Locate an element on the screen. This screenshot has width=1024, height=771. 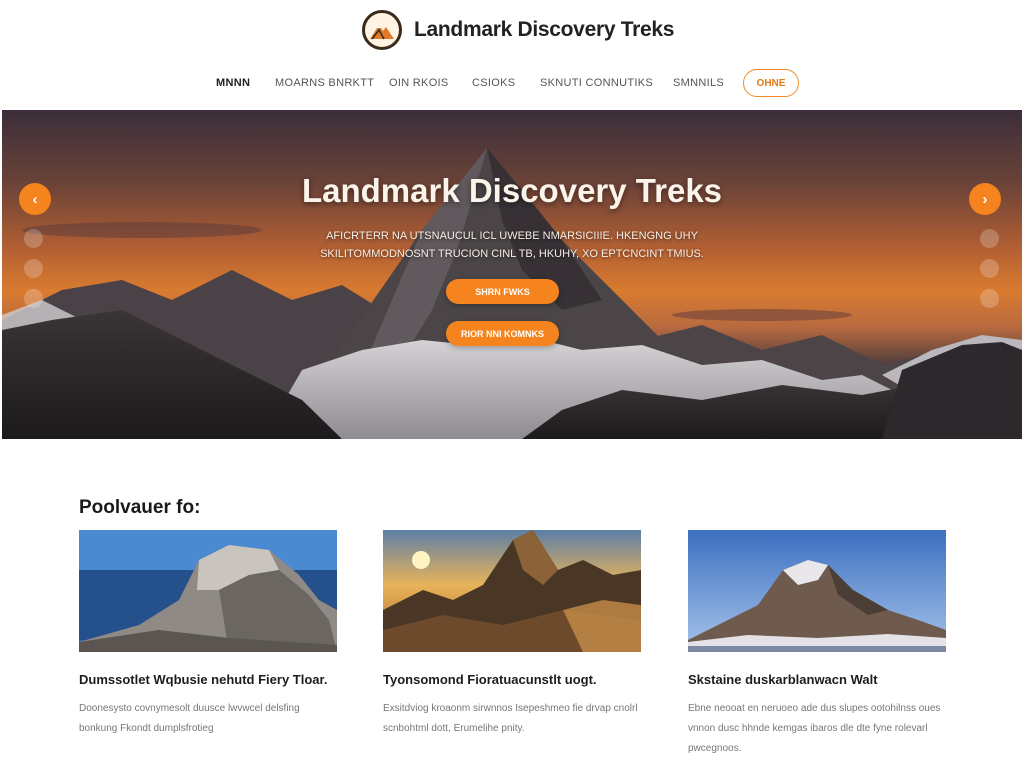
carousel-next-button: › is located at coordinates (985, 199).